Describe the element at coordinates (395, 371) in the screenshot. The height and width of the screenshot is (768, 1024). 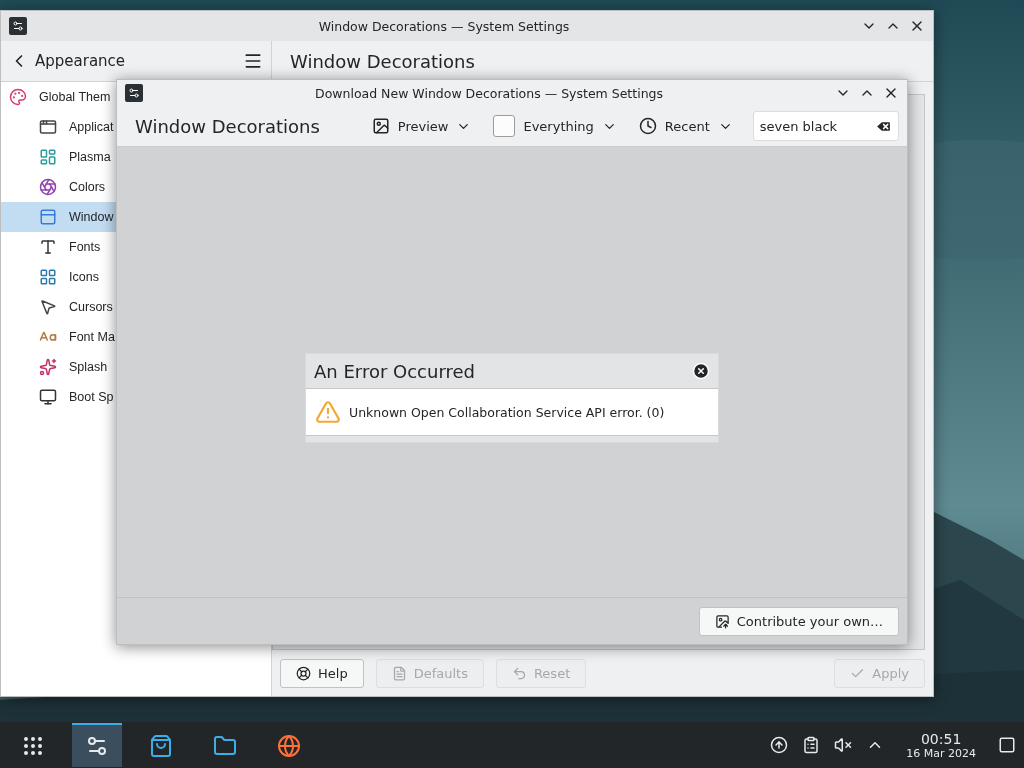
I see `error-title: An Error Occurred` at that location.